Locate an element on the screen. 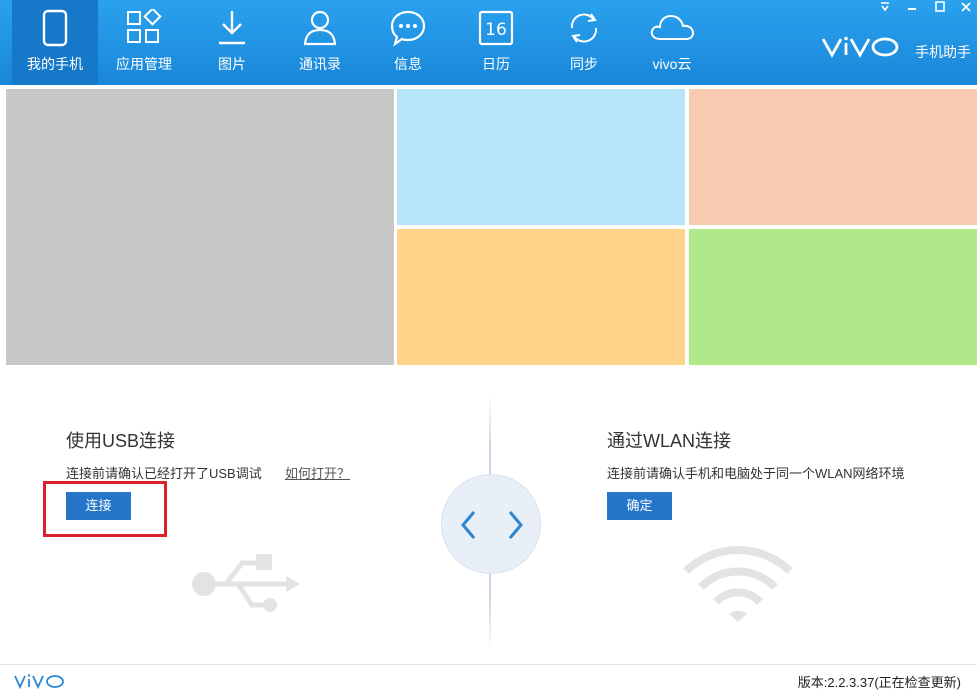 The width and height of the screenshot is (977, 692). usb-connect-title: 使用USB连接 is located at coordinates (121, 441).